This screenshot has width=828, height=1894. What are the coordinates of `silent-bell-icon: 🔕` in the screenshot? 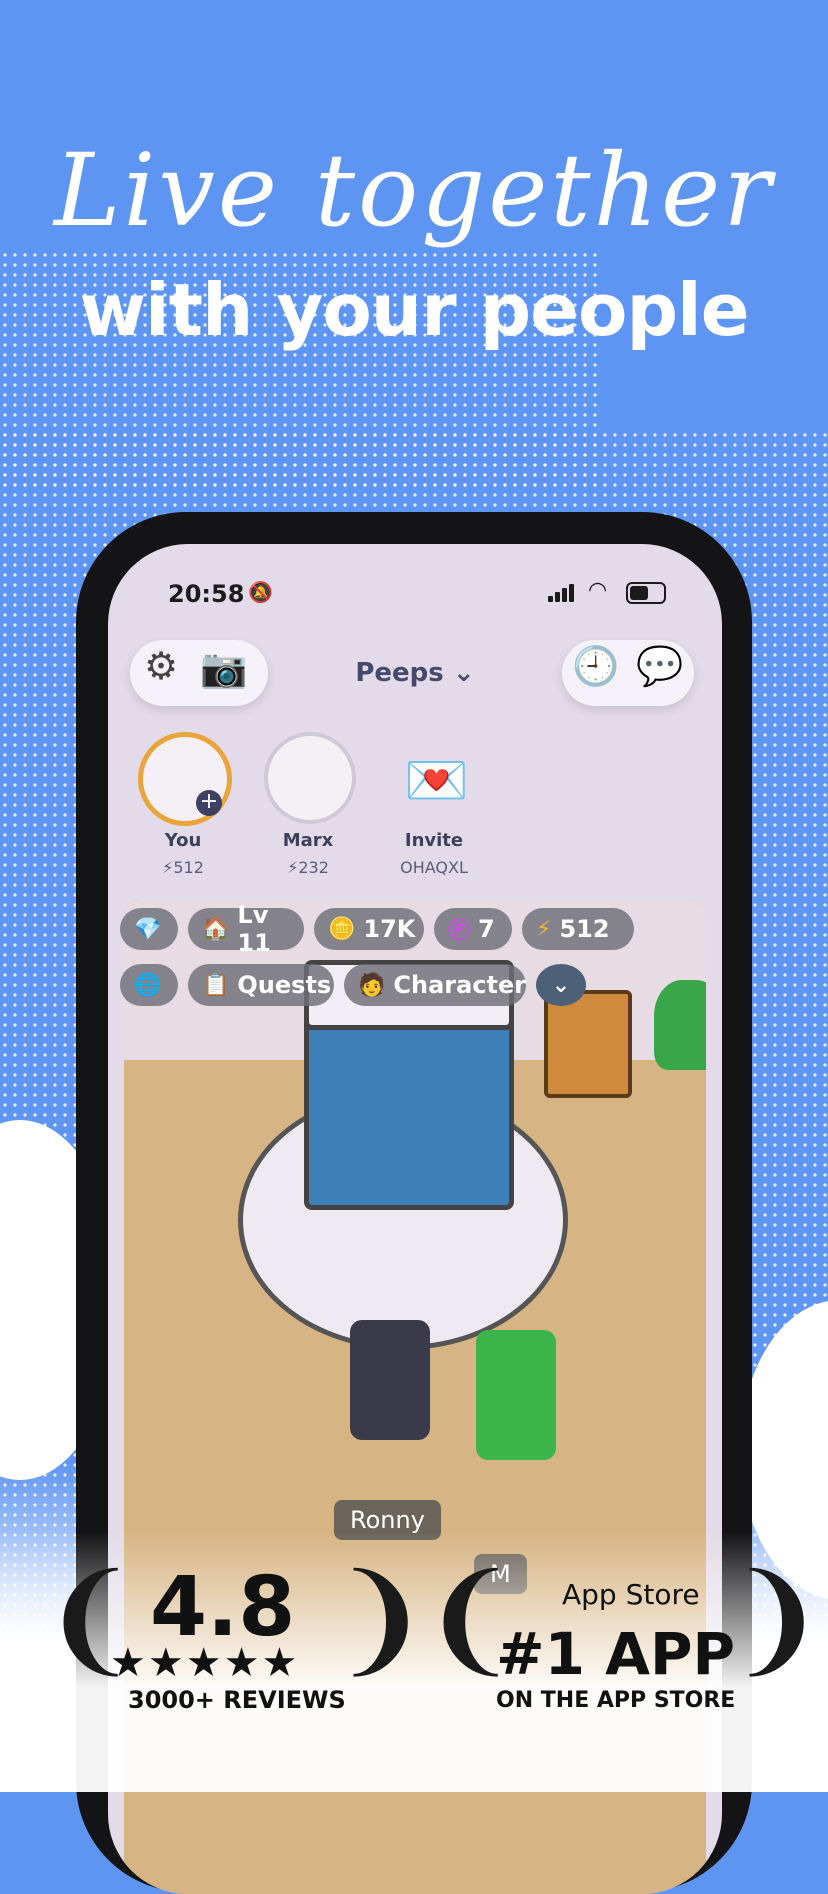 It's located at (260, 592).